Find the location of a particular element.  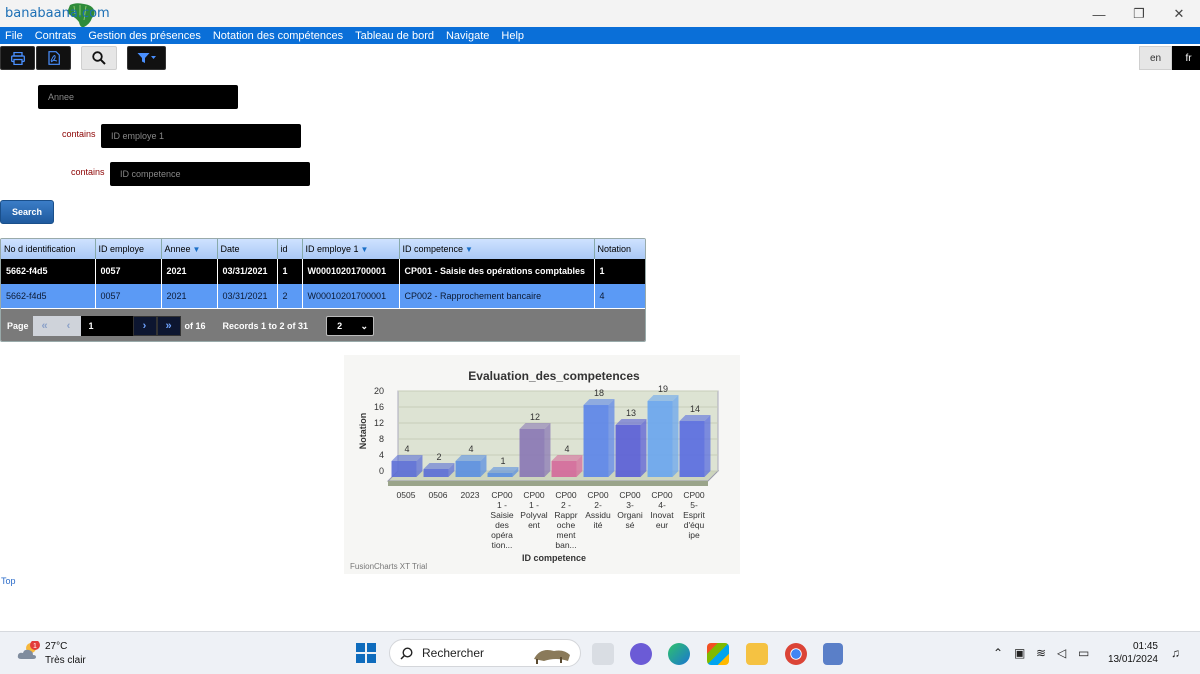

edge-icon is located at coordinates (679, 654).